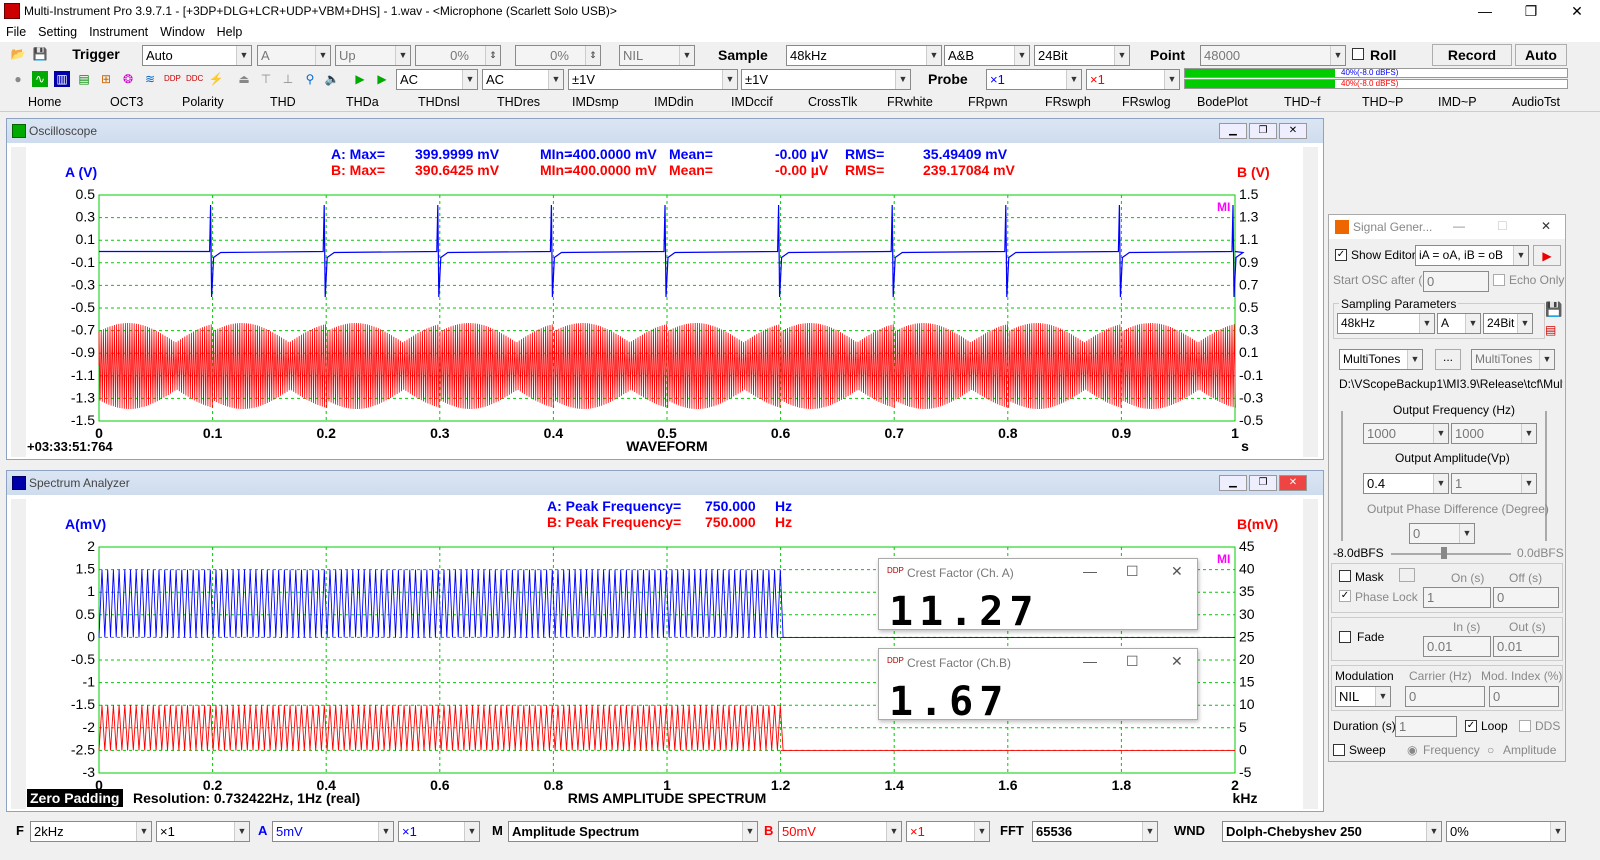  What do you see at coordinates (1273, 55) in the screenshot?
I see `points-select: 48000 ▼` at bounding box center [1273, 55].